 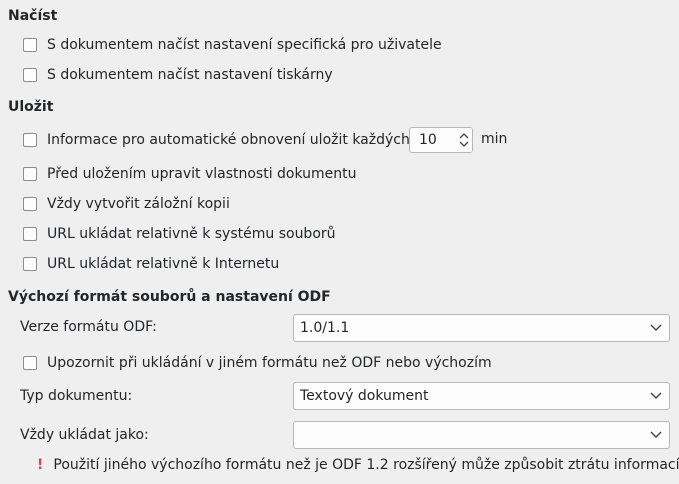 What do you see at coordinates (433, 140) in the screenshot?
I see `autorecovery-minutes-value: 10` at bounding box center [433, 140].